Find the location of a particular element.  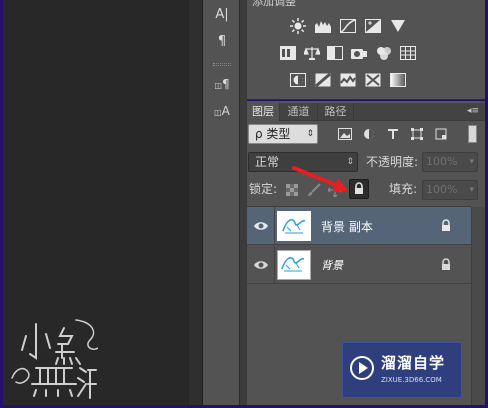

gradient-map-icon is located at coordinates (398, 80).